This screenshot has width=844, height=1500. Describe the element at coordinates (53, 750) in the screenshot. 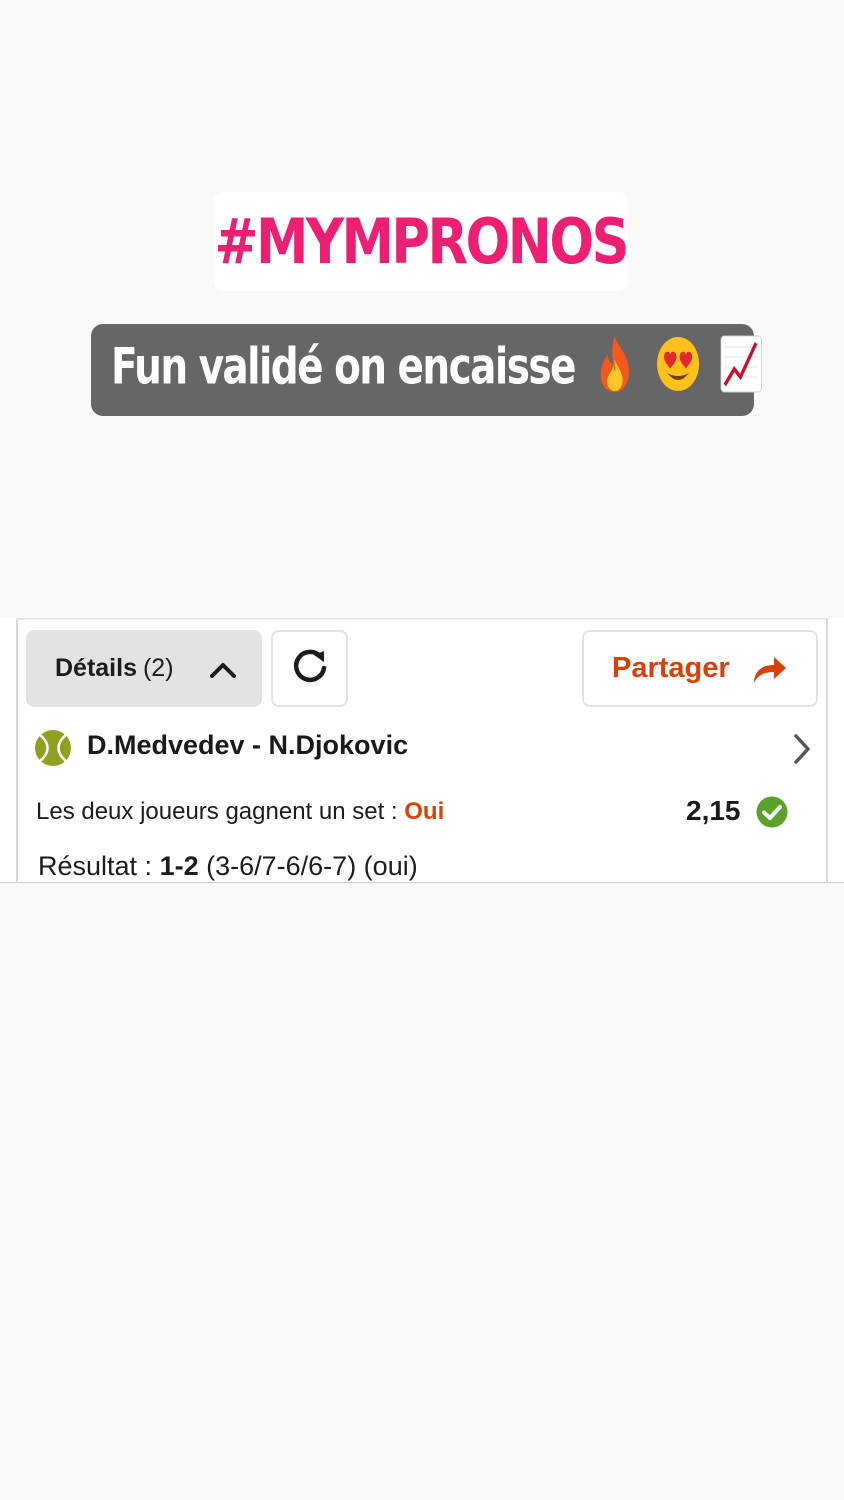

I see `tennis-ball-icon` at that location.